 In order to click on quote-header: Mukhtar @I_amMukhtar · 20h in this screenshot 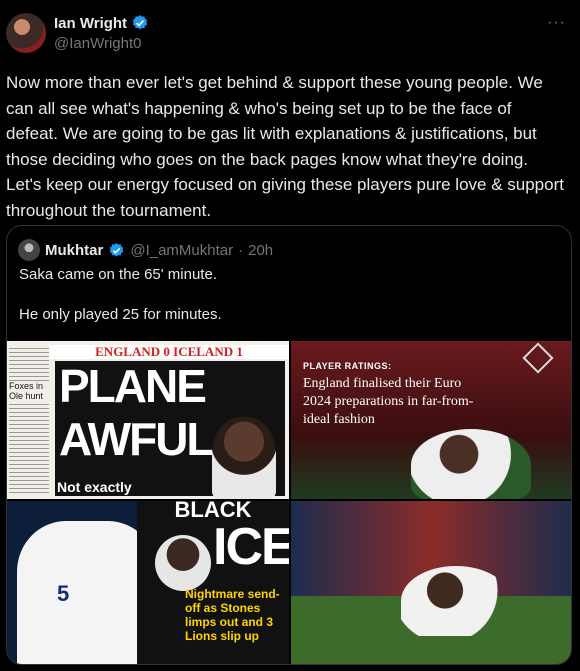, I will do `click(145, 250)`.